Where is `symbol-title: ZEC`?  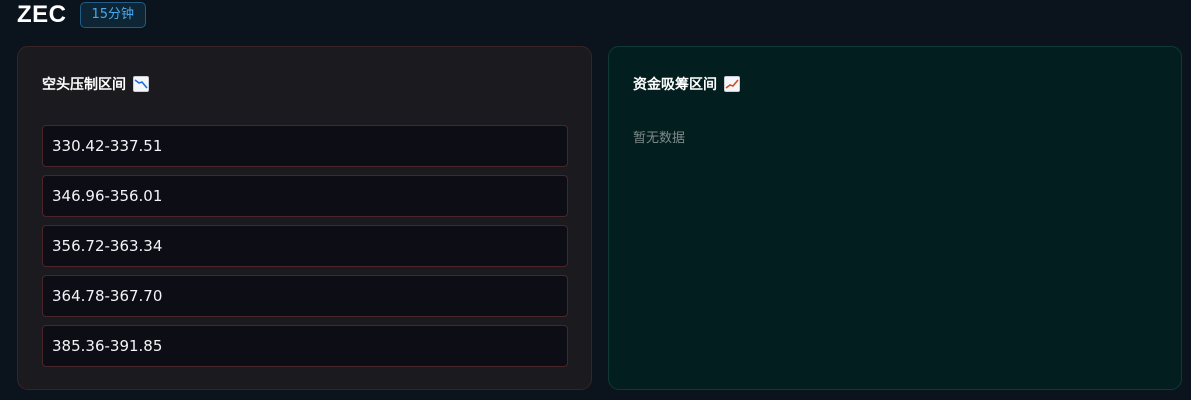
symbol-title: ZEC is located at coordinates (42, 14).